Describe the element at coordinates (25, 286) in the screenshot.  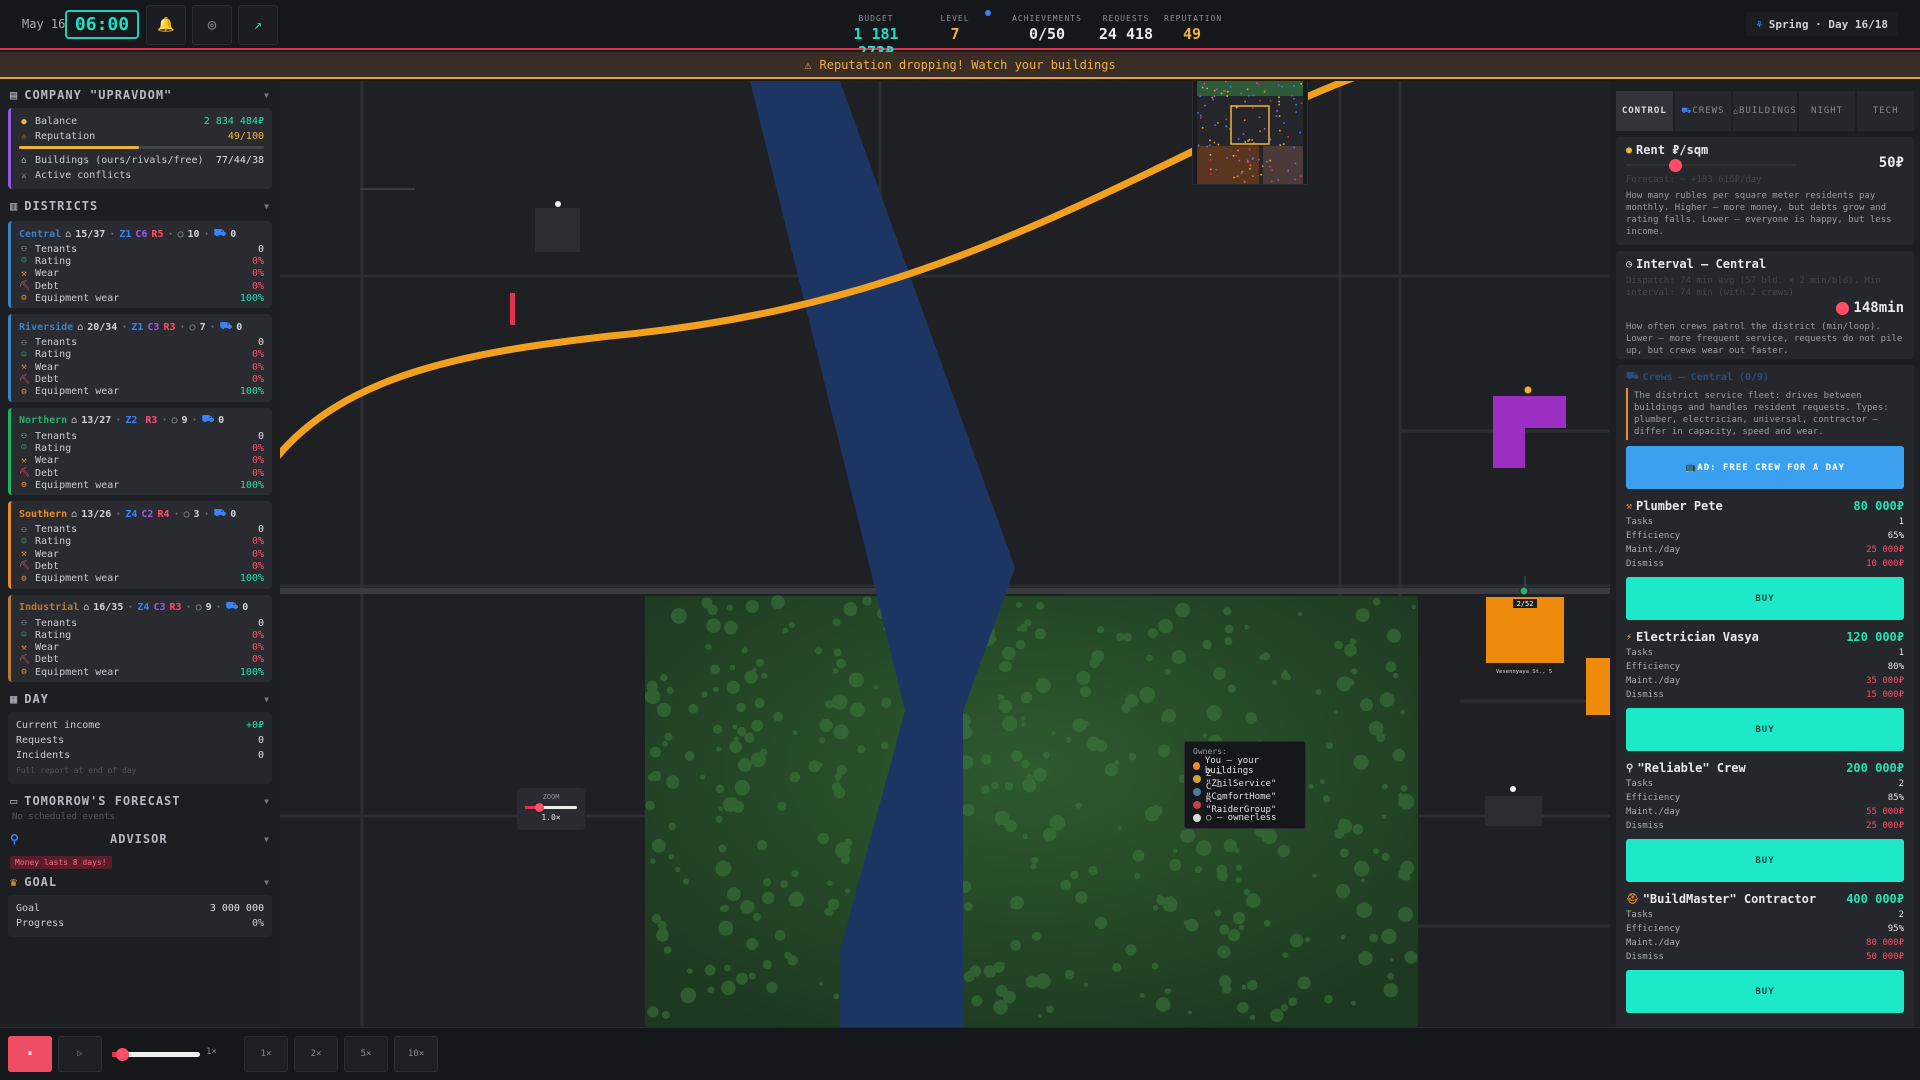
I see `hammer-icon: ⛏` at that location.